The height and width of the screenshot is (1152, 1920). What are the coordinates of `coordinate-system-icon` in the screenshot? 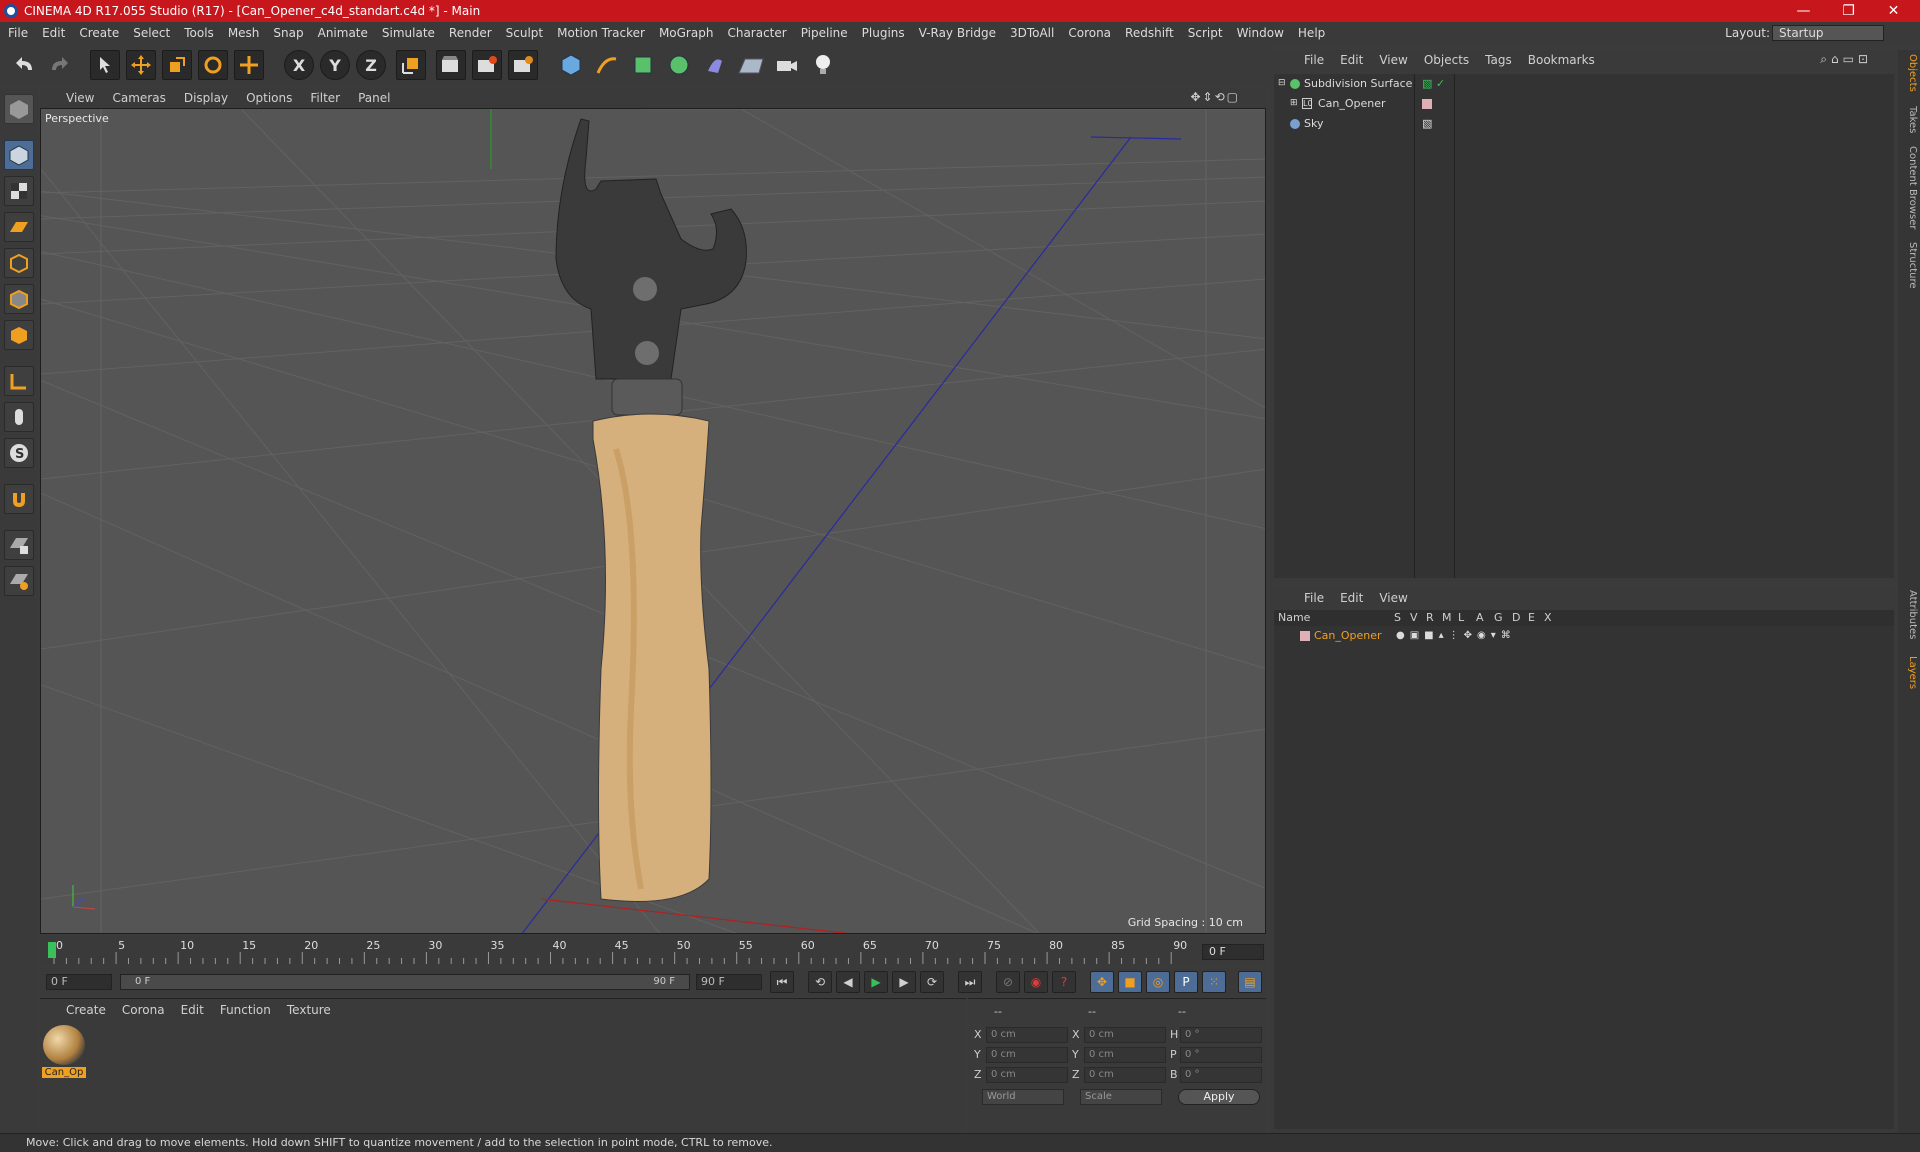 It's located at (411, 65).